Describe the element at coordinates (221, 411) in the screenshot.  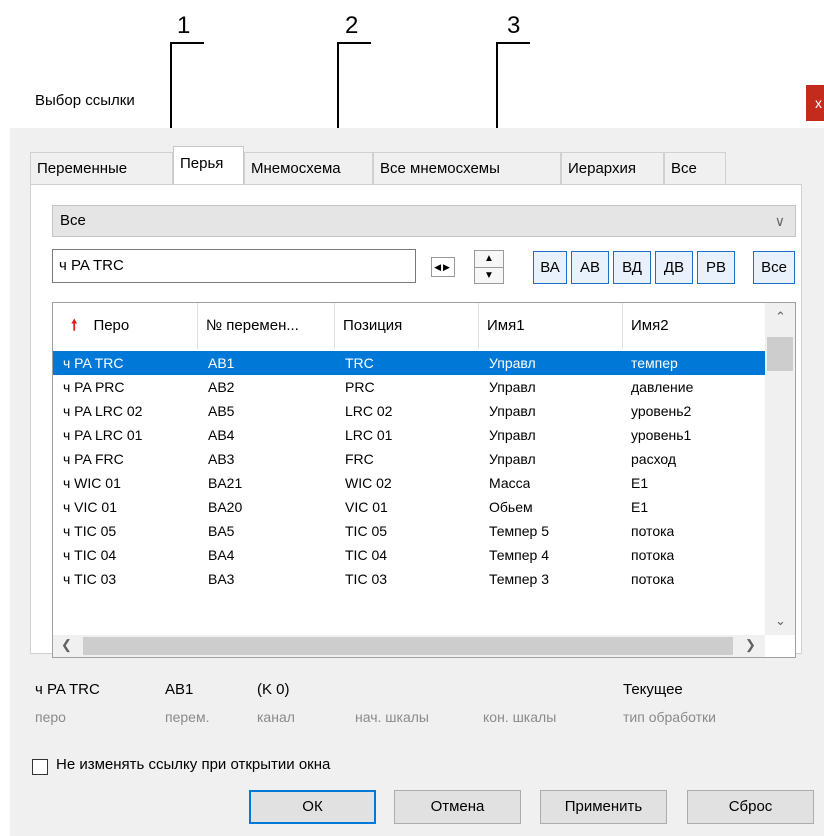
I see `cell-var-number: AB5` at that location.